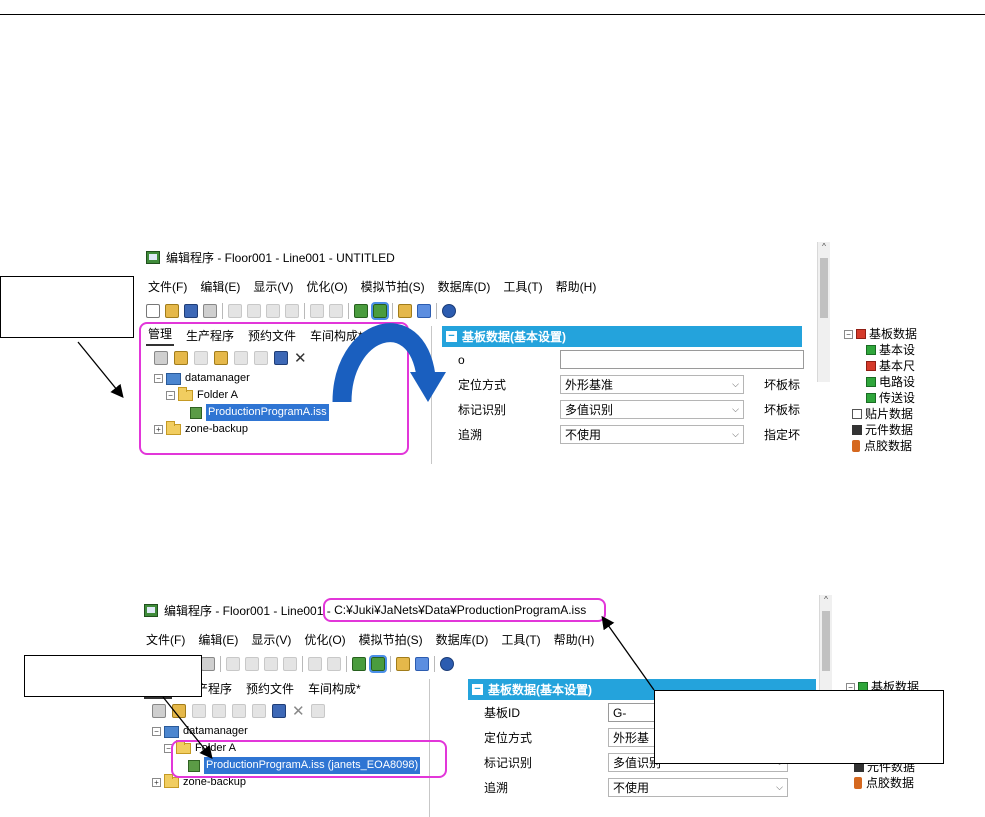 The width and height of the screenshot is (985, 817). What do you see at coordinates (187, 728) in the screenshot?
I see `pointer-arrow-step2` at bounding box center [187, 728].